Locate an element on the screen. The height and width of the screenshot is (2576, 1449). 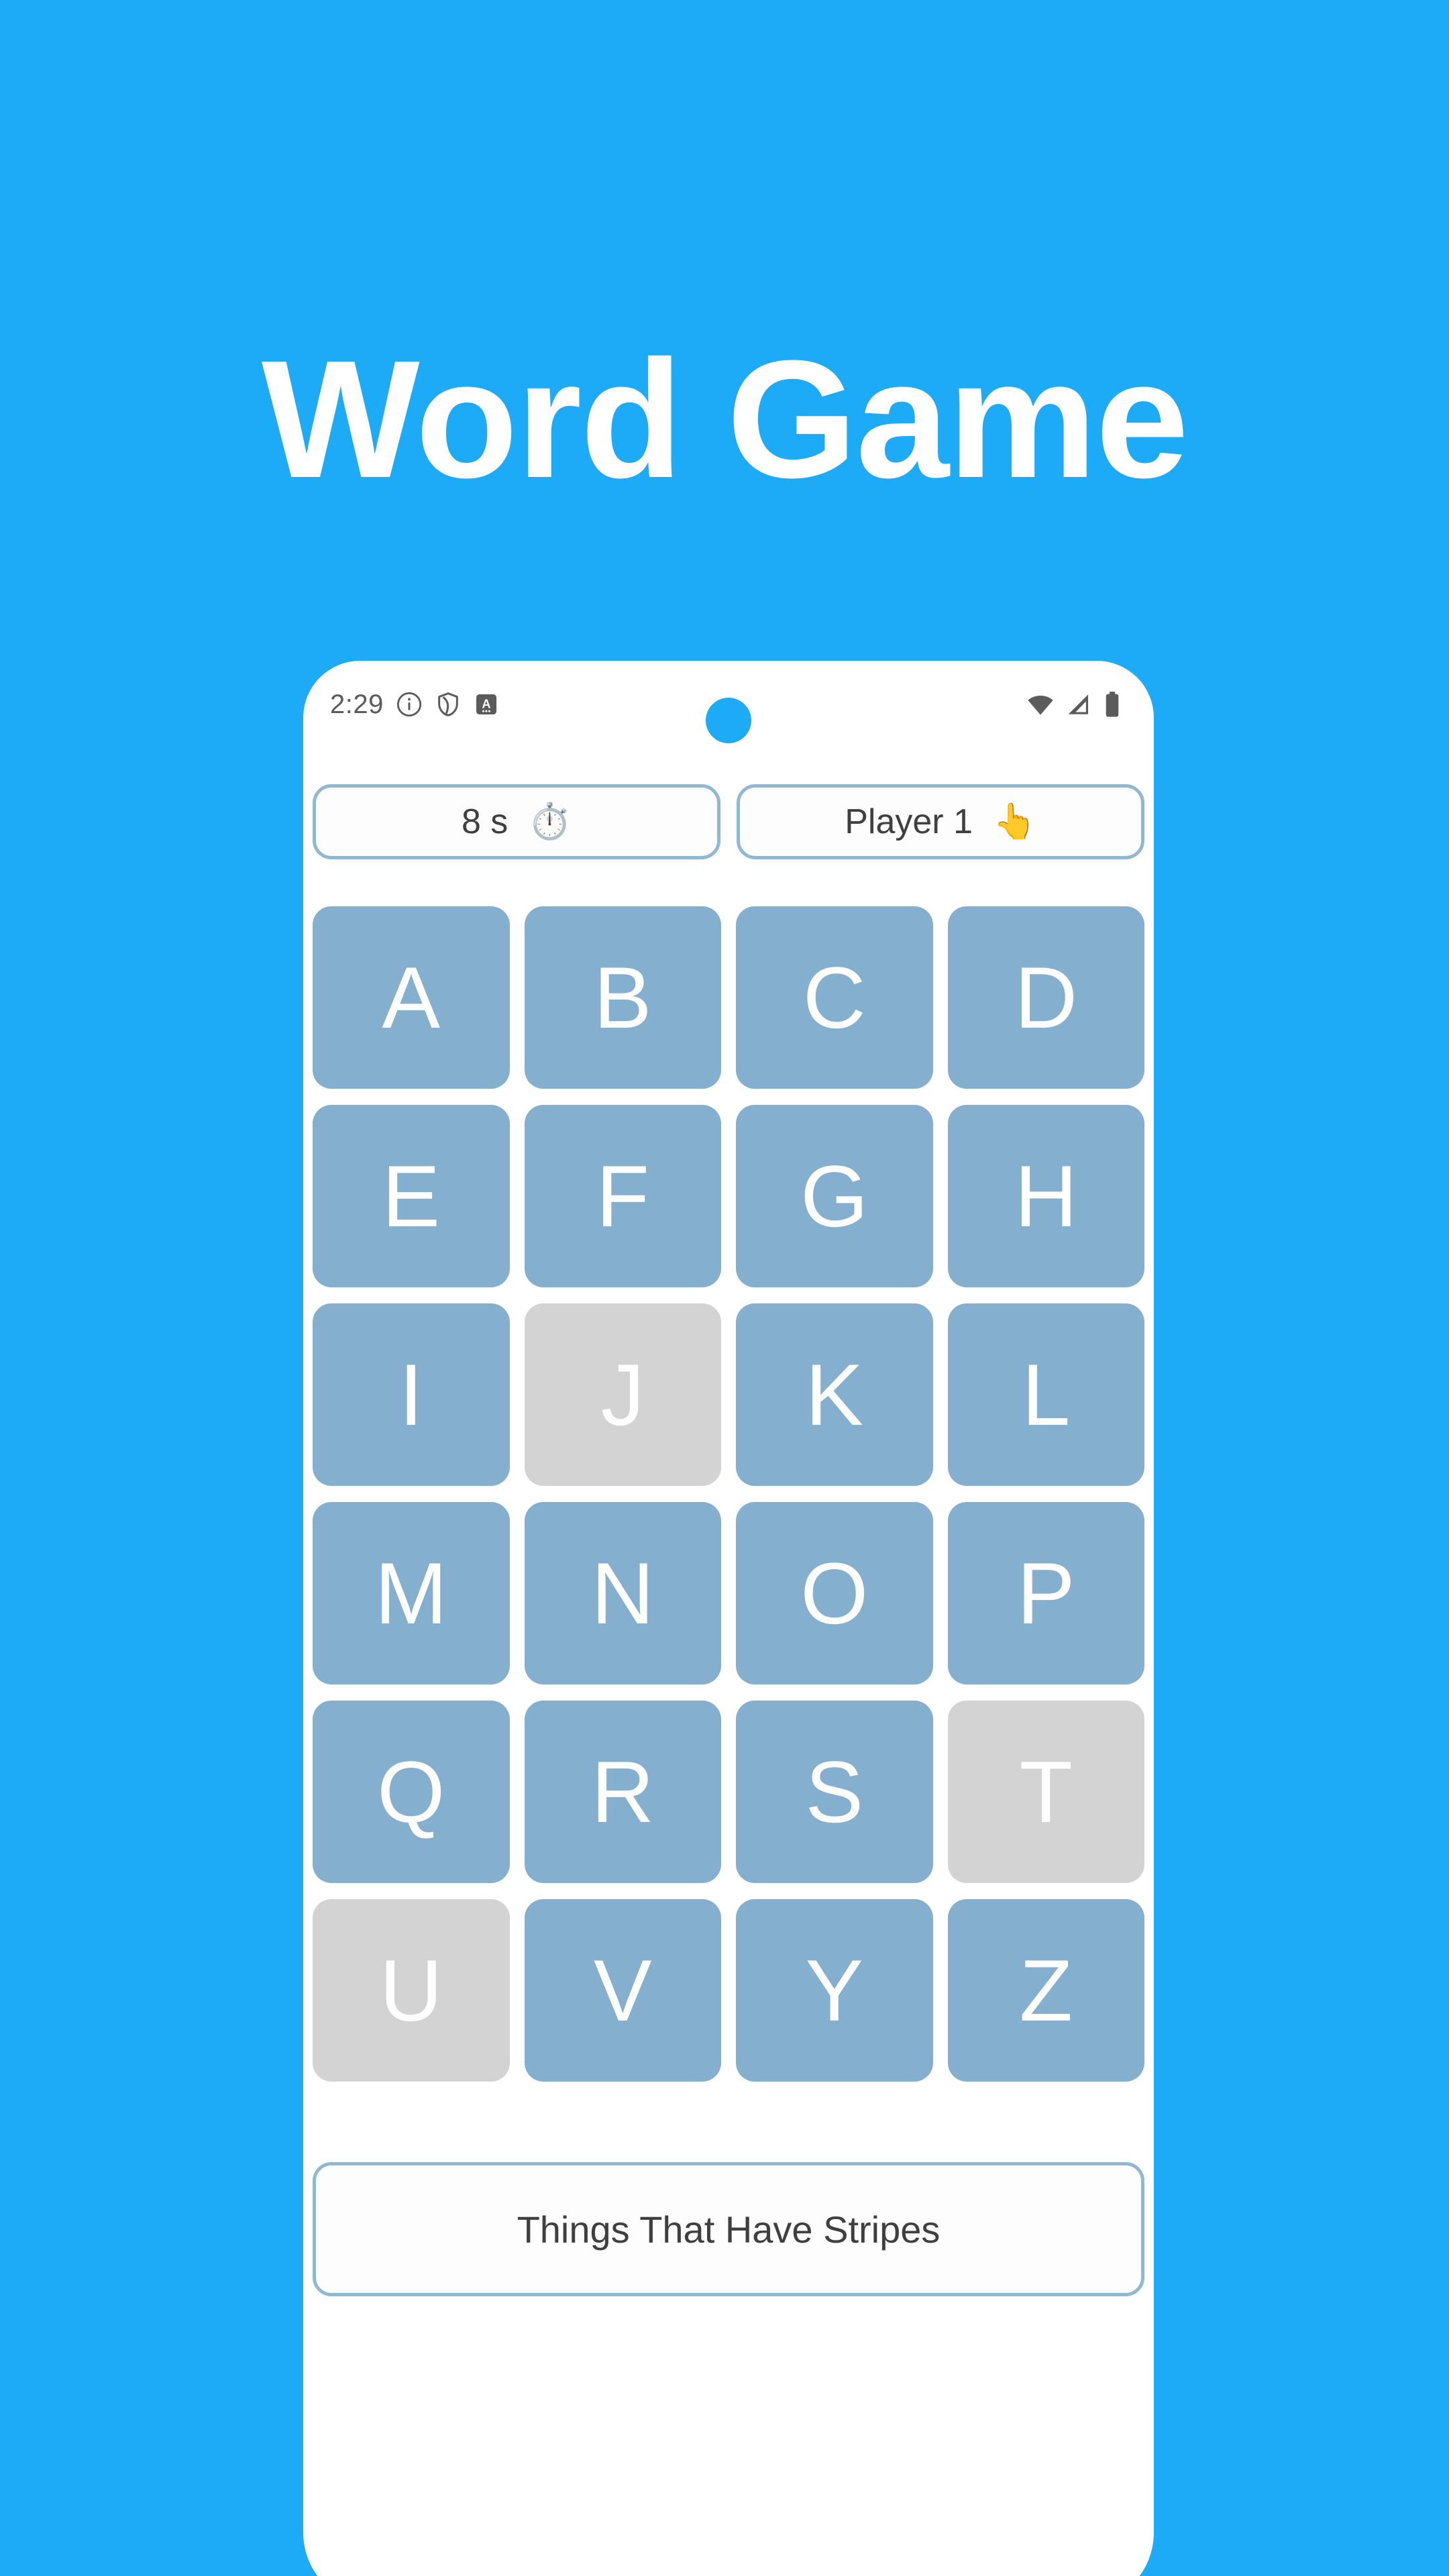
page-title: Word Game is located at coordinates (725, 419).